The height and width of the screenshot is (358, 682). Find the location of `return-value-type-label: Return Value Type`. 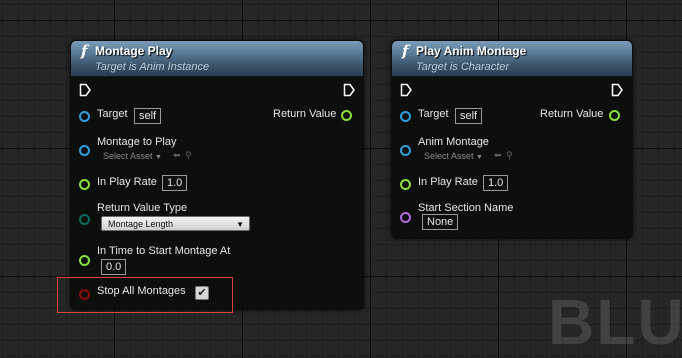

return-value-type-label: Return Value Type is located at coordinates (142, 208).